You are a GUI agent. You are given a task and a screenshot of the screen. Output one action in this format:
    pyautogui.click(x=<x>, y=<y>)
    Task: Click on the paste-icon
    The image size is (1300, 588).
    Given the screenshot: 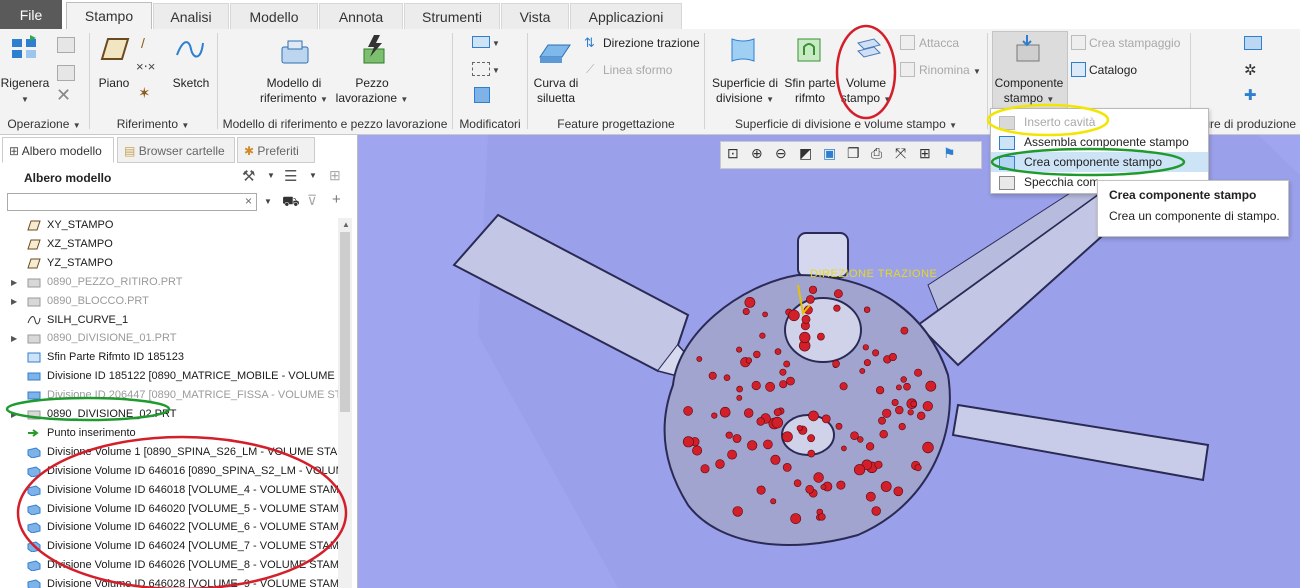 What is the action you would take?
    pyautogui.click(x=66, y=73)
    